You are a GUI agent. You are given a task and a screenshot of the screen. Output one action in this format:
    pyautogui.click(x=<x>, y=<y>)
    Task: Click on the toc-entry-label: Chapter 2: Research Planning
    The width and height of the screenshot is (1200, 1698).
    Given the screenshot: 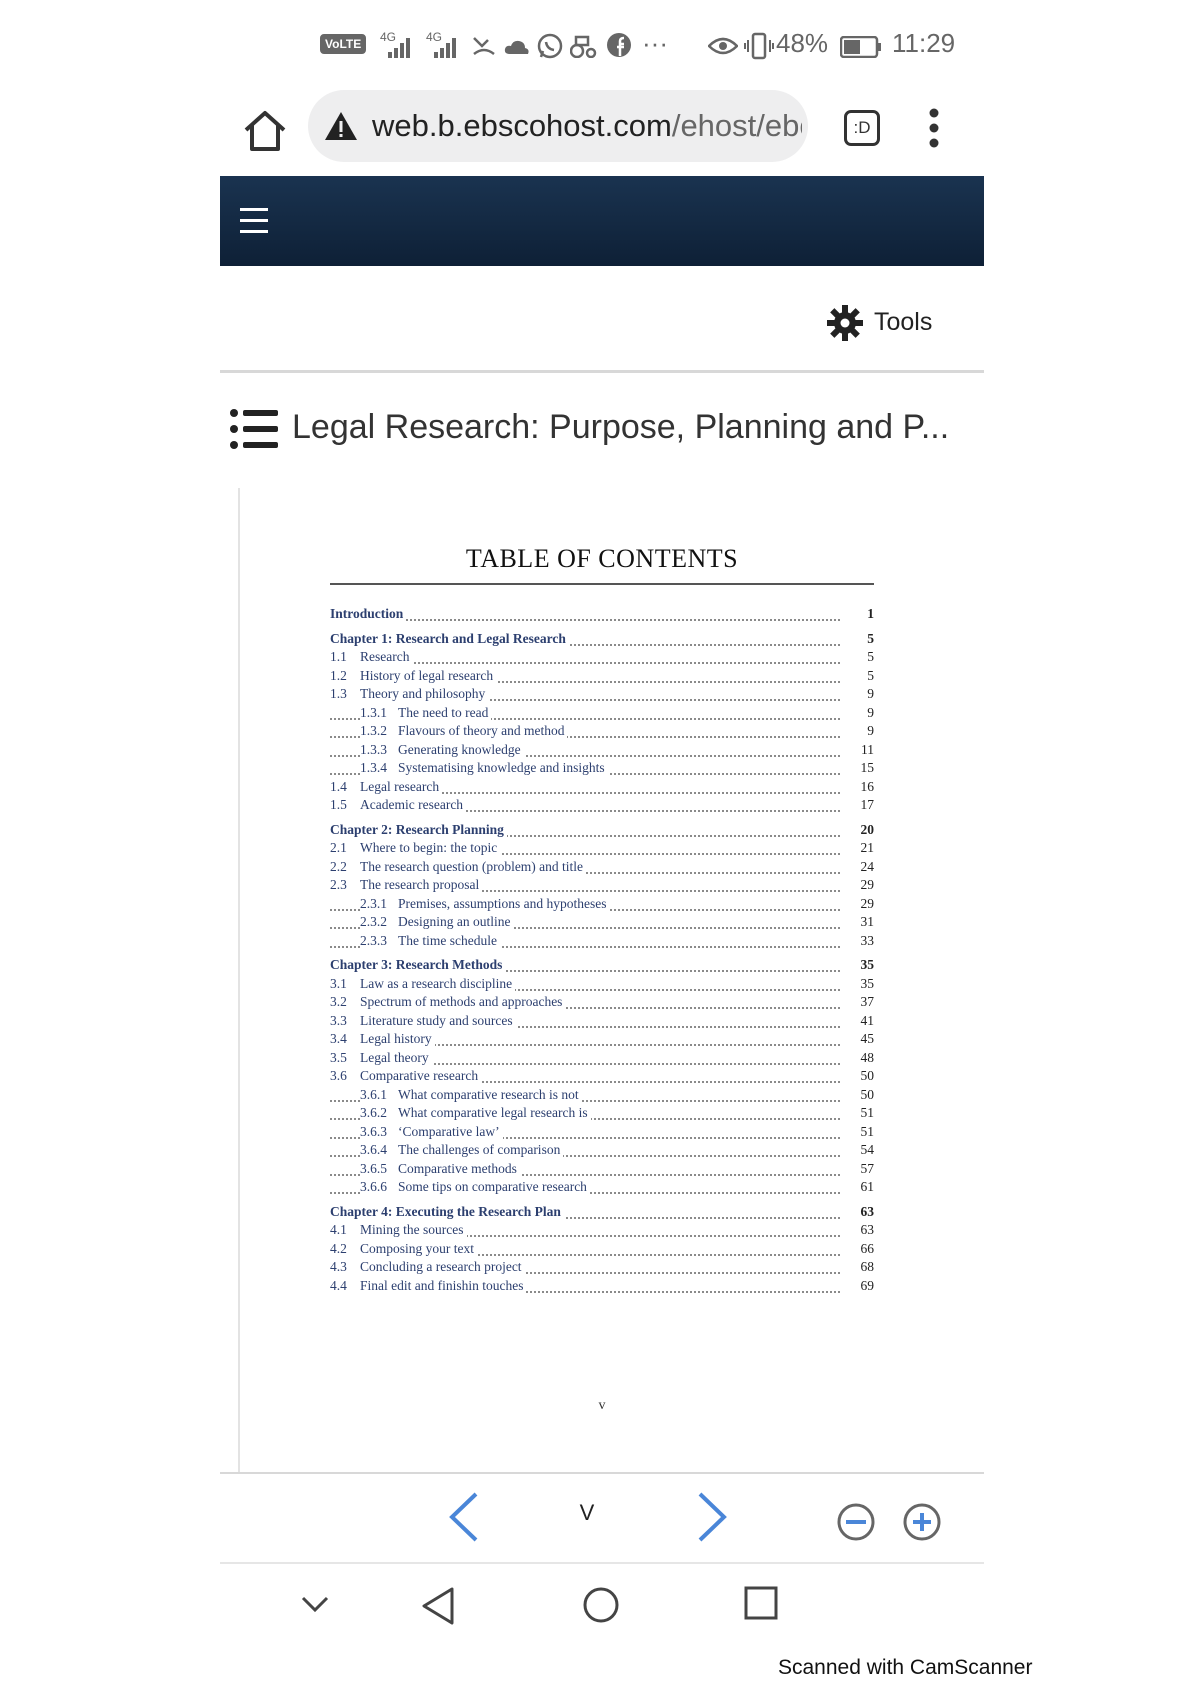 What is the action you would take?
    pyautogui.click(x=418, y=829)
    